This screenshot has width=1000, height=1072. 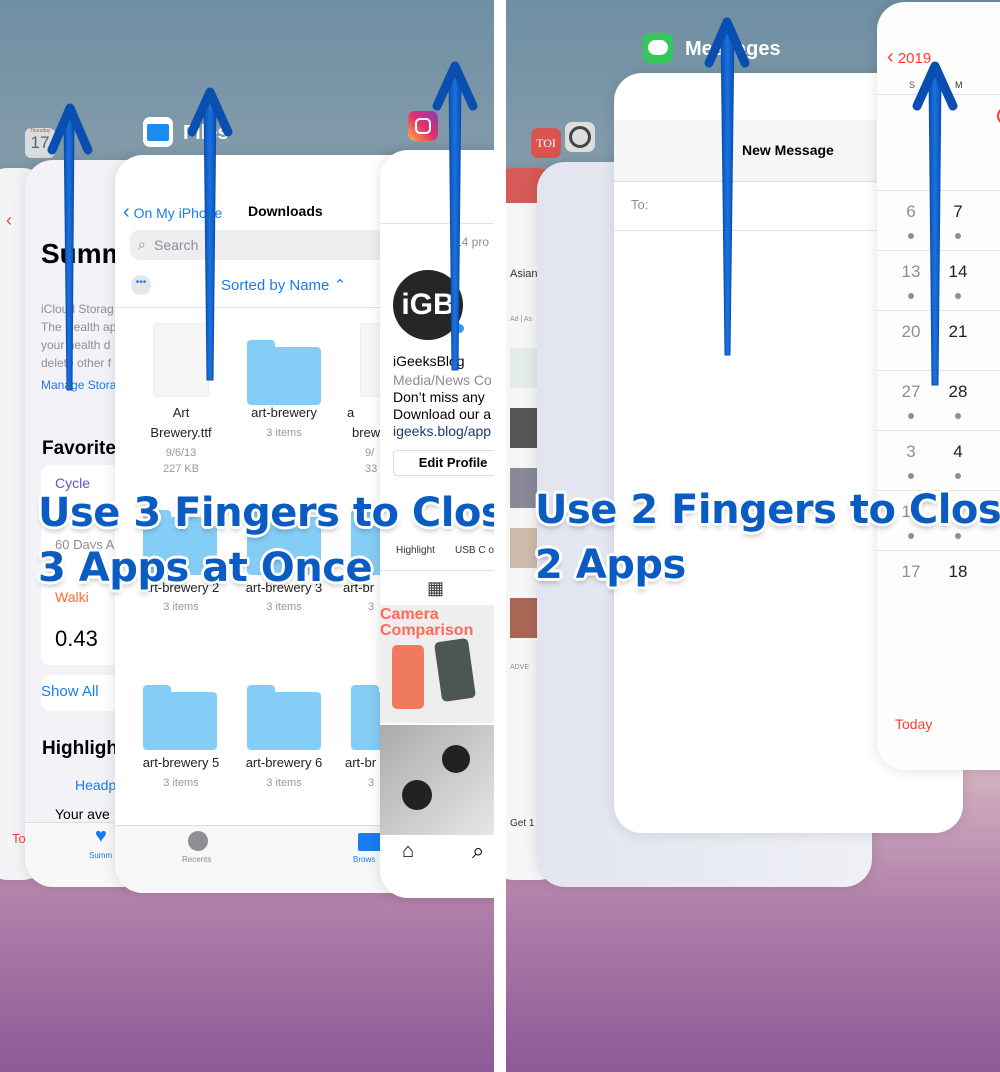 I want to click on panel-divider, so click(x=500, y=536).